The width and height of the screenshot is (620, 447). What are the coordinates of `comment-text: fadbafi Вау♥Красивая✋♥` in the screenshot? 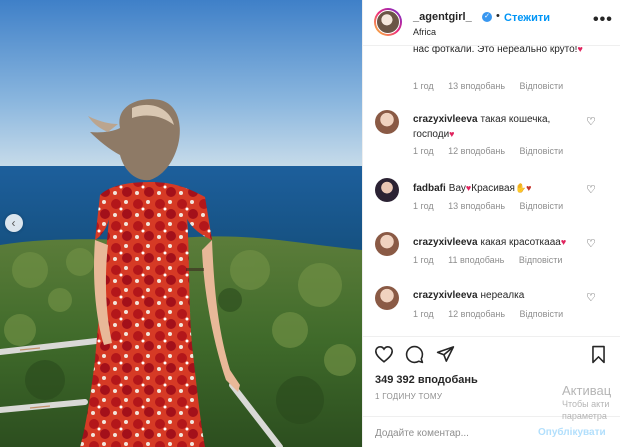 It's located at (502, 188).